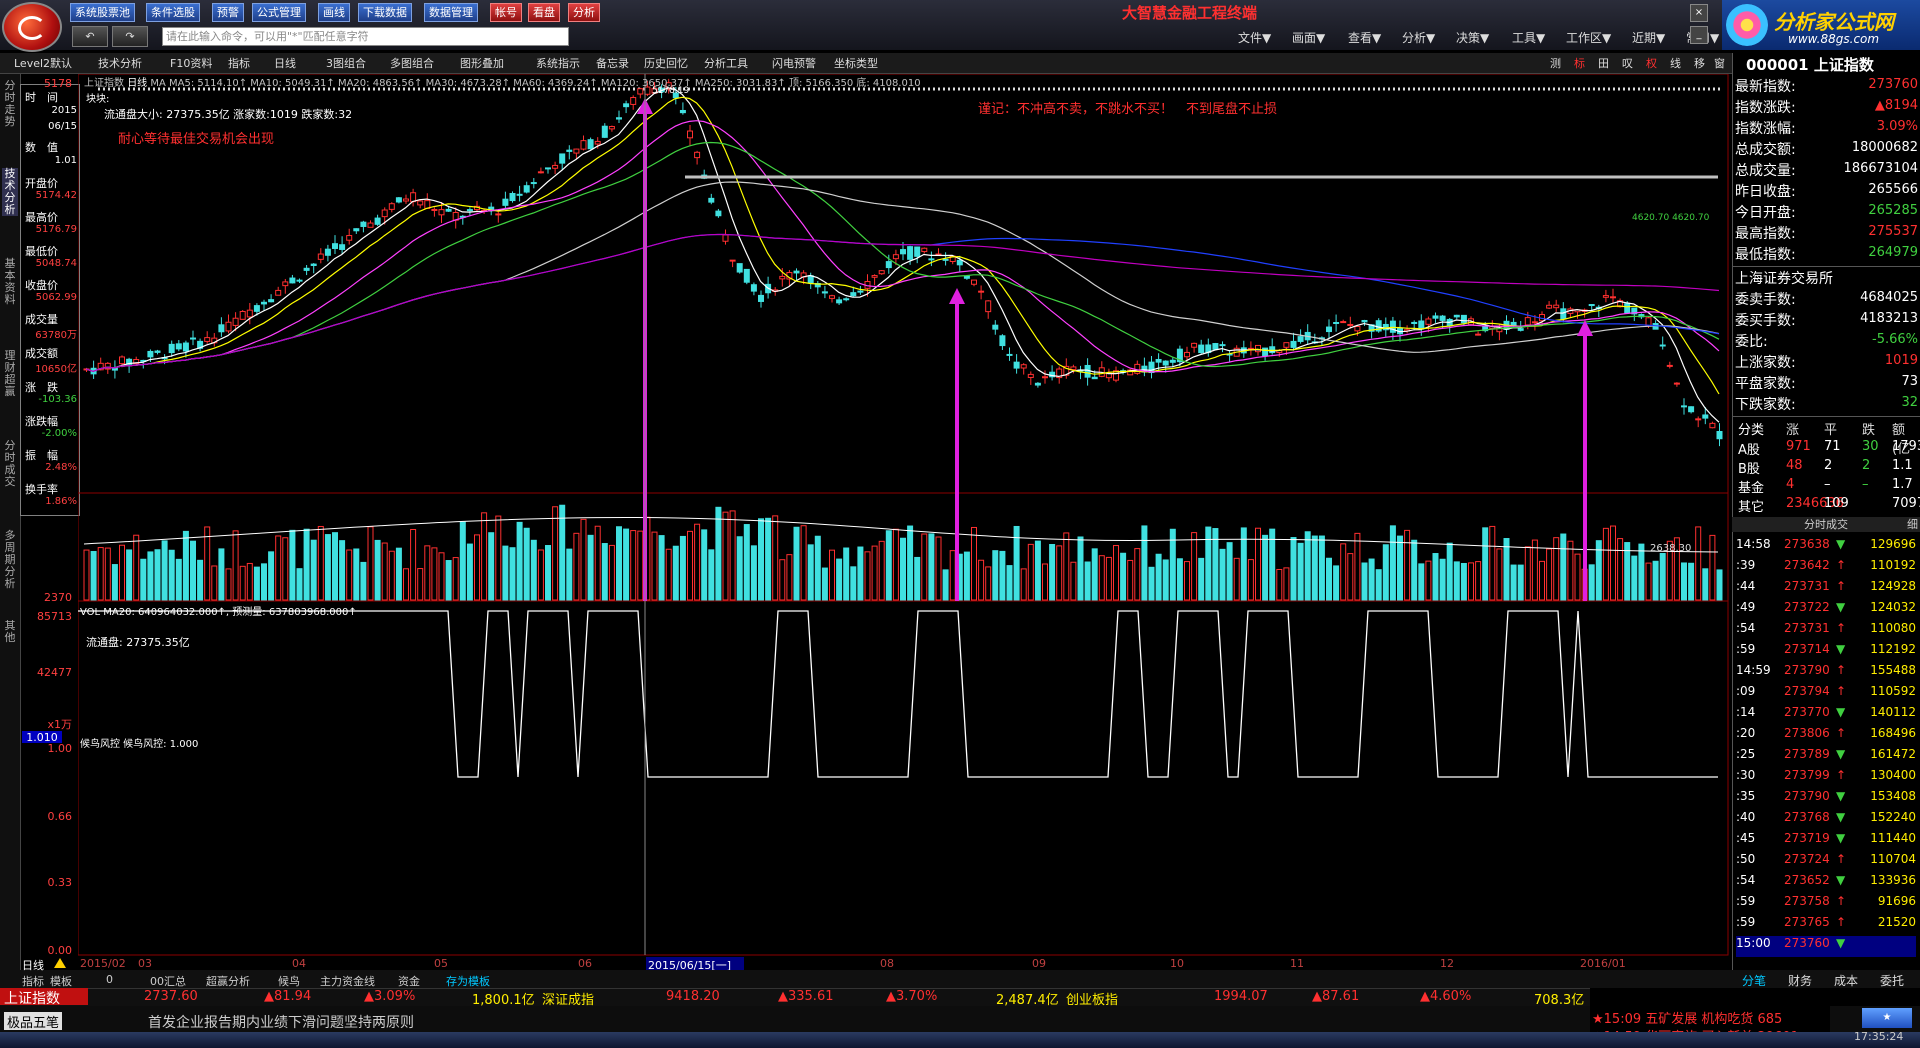 The width and height of the screenshot is (1920, 1048). I want to click on tab-template: 模板, so click(61, 981).